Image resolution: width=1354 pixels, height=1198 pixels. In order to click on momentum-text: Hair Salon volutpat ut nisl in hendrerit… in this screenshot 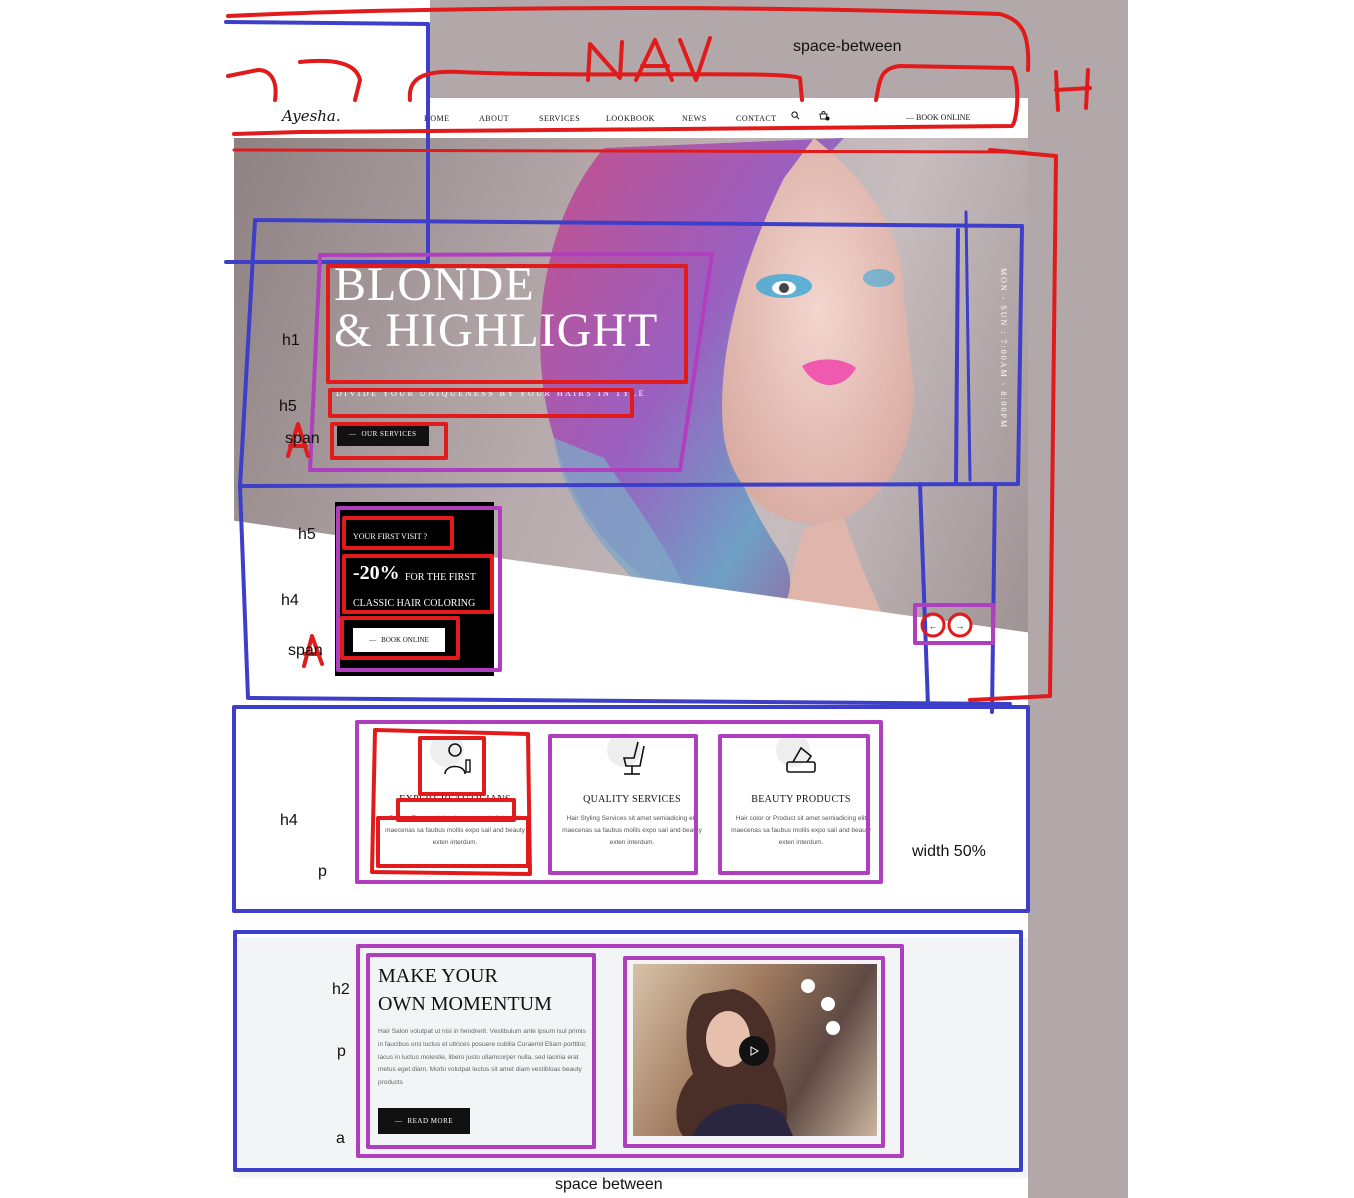, I will do `click(482, 1057)`.